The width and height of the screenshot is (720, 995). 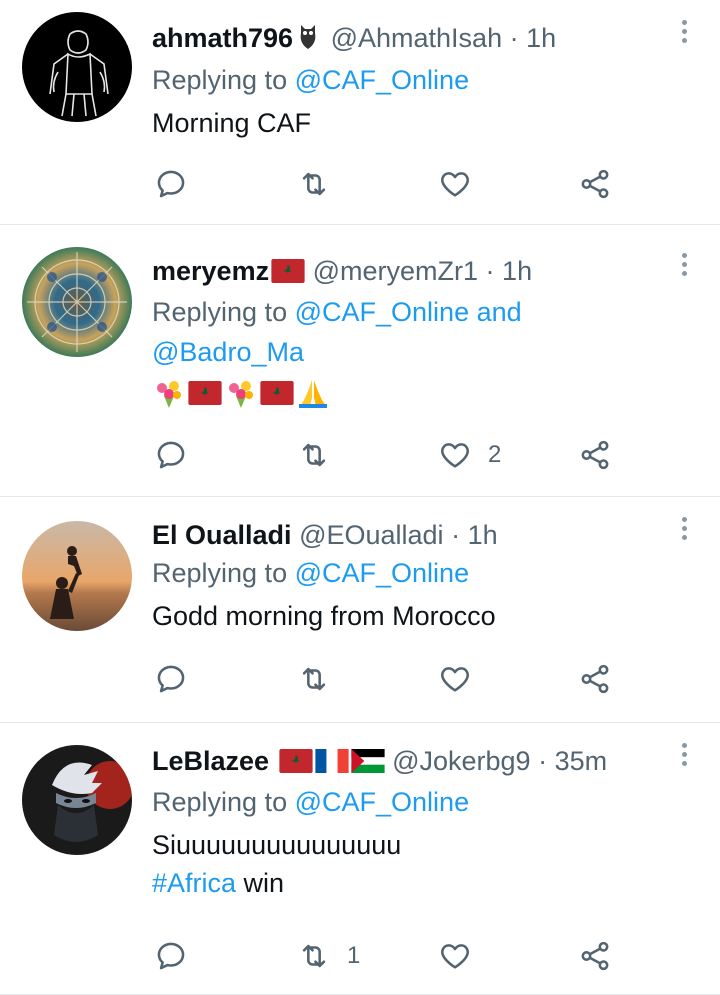 What do you see at coordinates (581, 761) in the screenshot?
I see `timestamp: 35m` at bounding box center [581, 761].